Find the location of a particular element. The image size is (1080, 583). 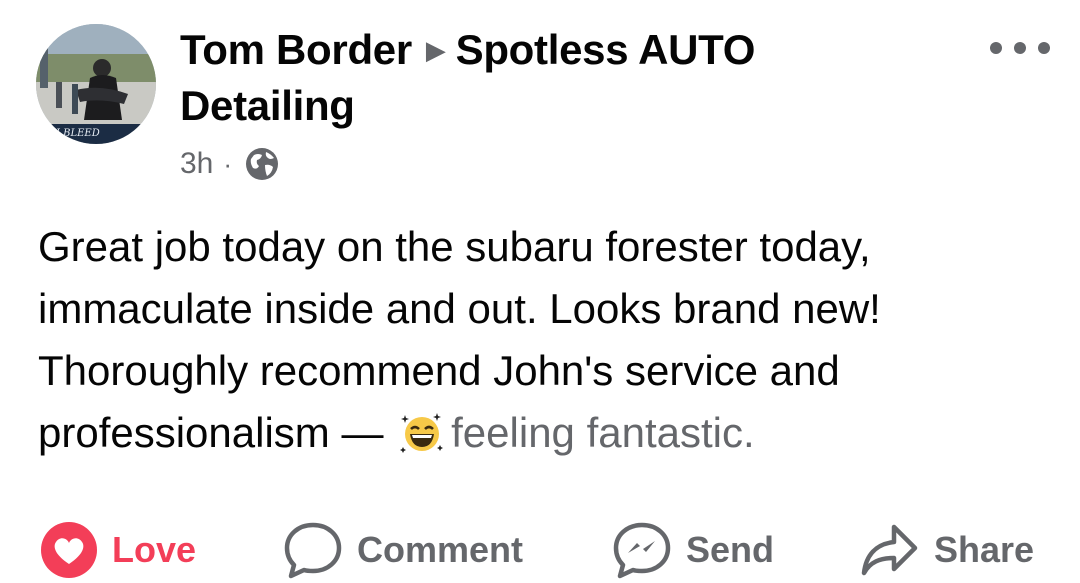

comment-bubble-icon is located at coordinates (313, 550).